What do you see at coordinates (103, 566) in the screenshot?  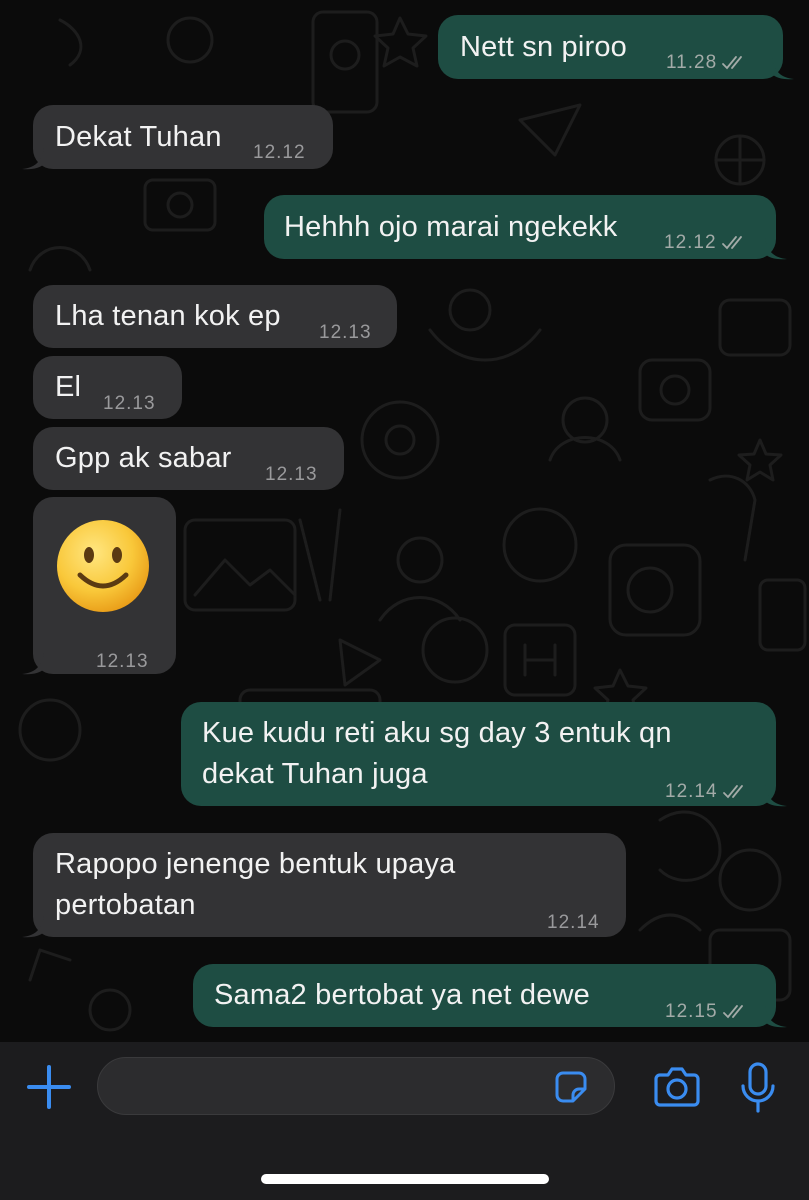 I see `slightly-smiling-face-icon` at bounding box center [103, 566].